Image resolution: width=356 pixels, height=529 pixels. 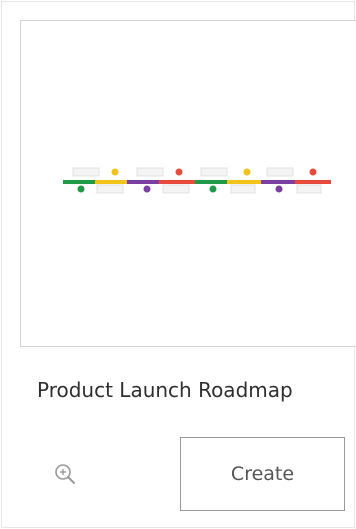 What do you see at coordinates (197, 180) in the screenshot?
I see `timeline-preview-image` at bounding box center [197, 180].